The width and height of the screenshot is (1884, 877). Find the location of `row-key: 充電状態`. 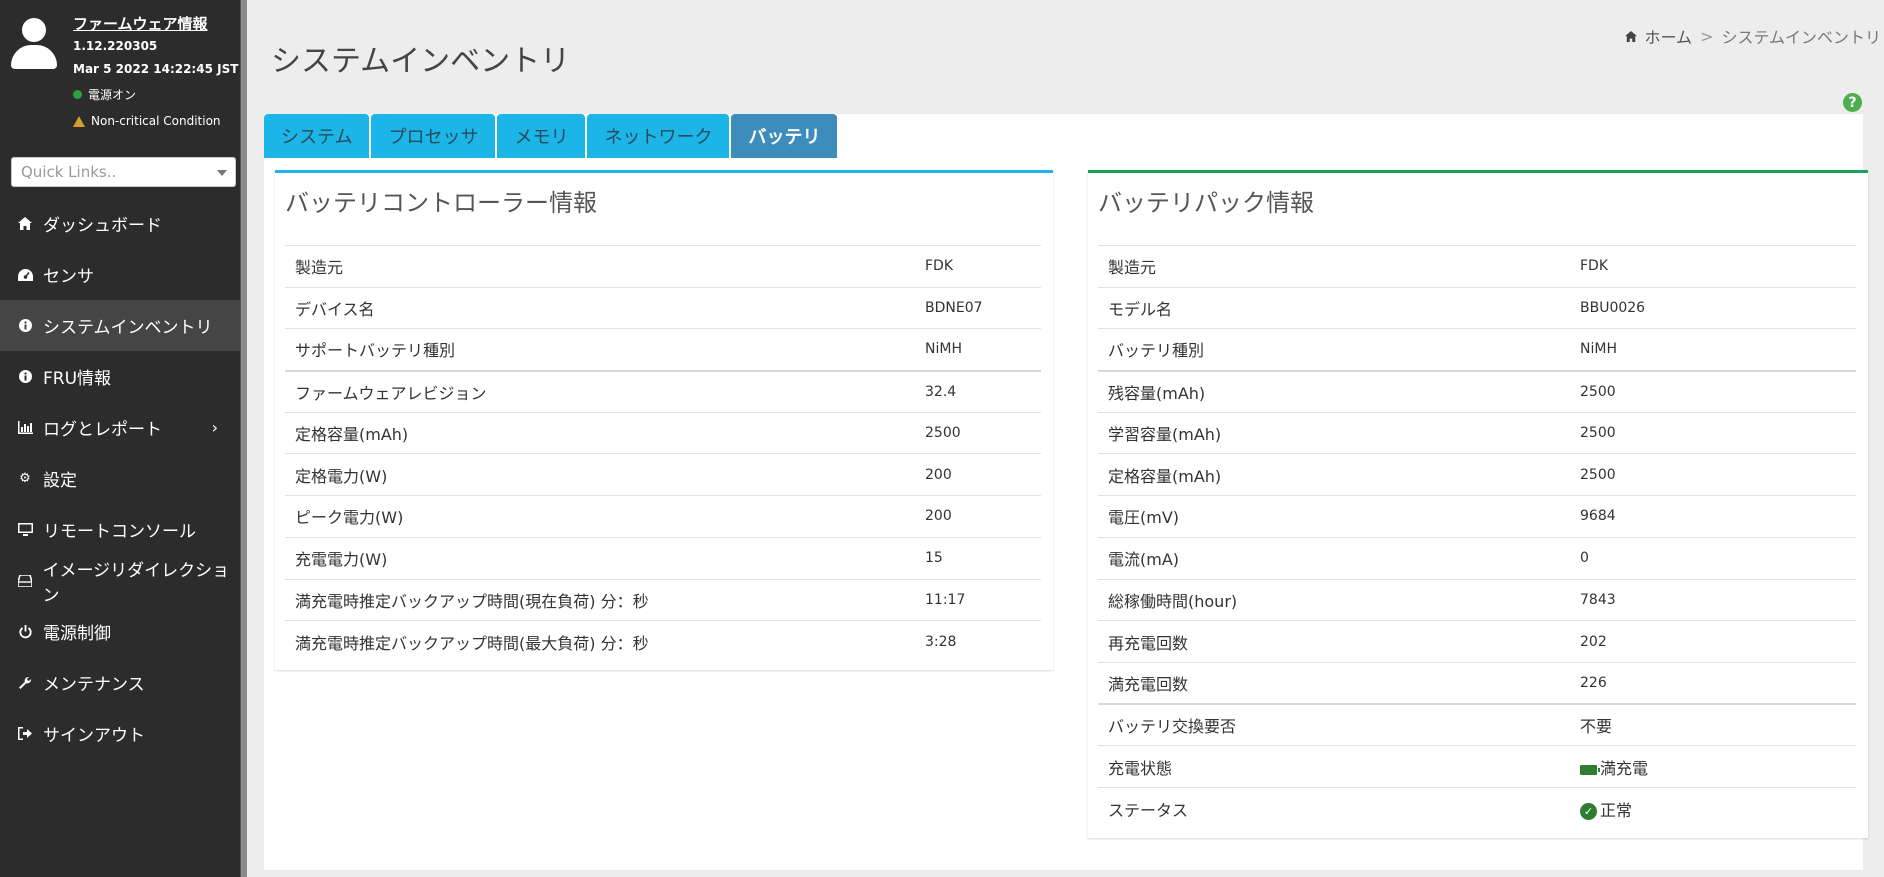

row-key: 充電状態 is located at coordinates (1334, 766).